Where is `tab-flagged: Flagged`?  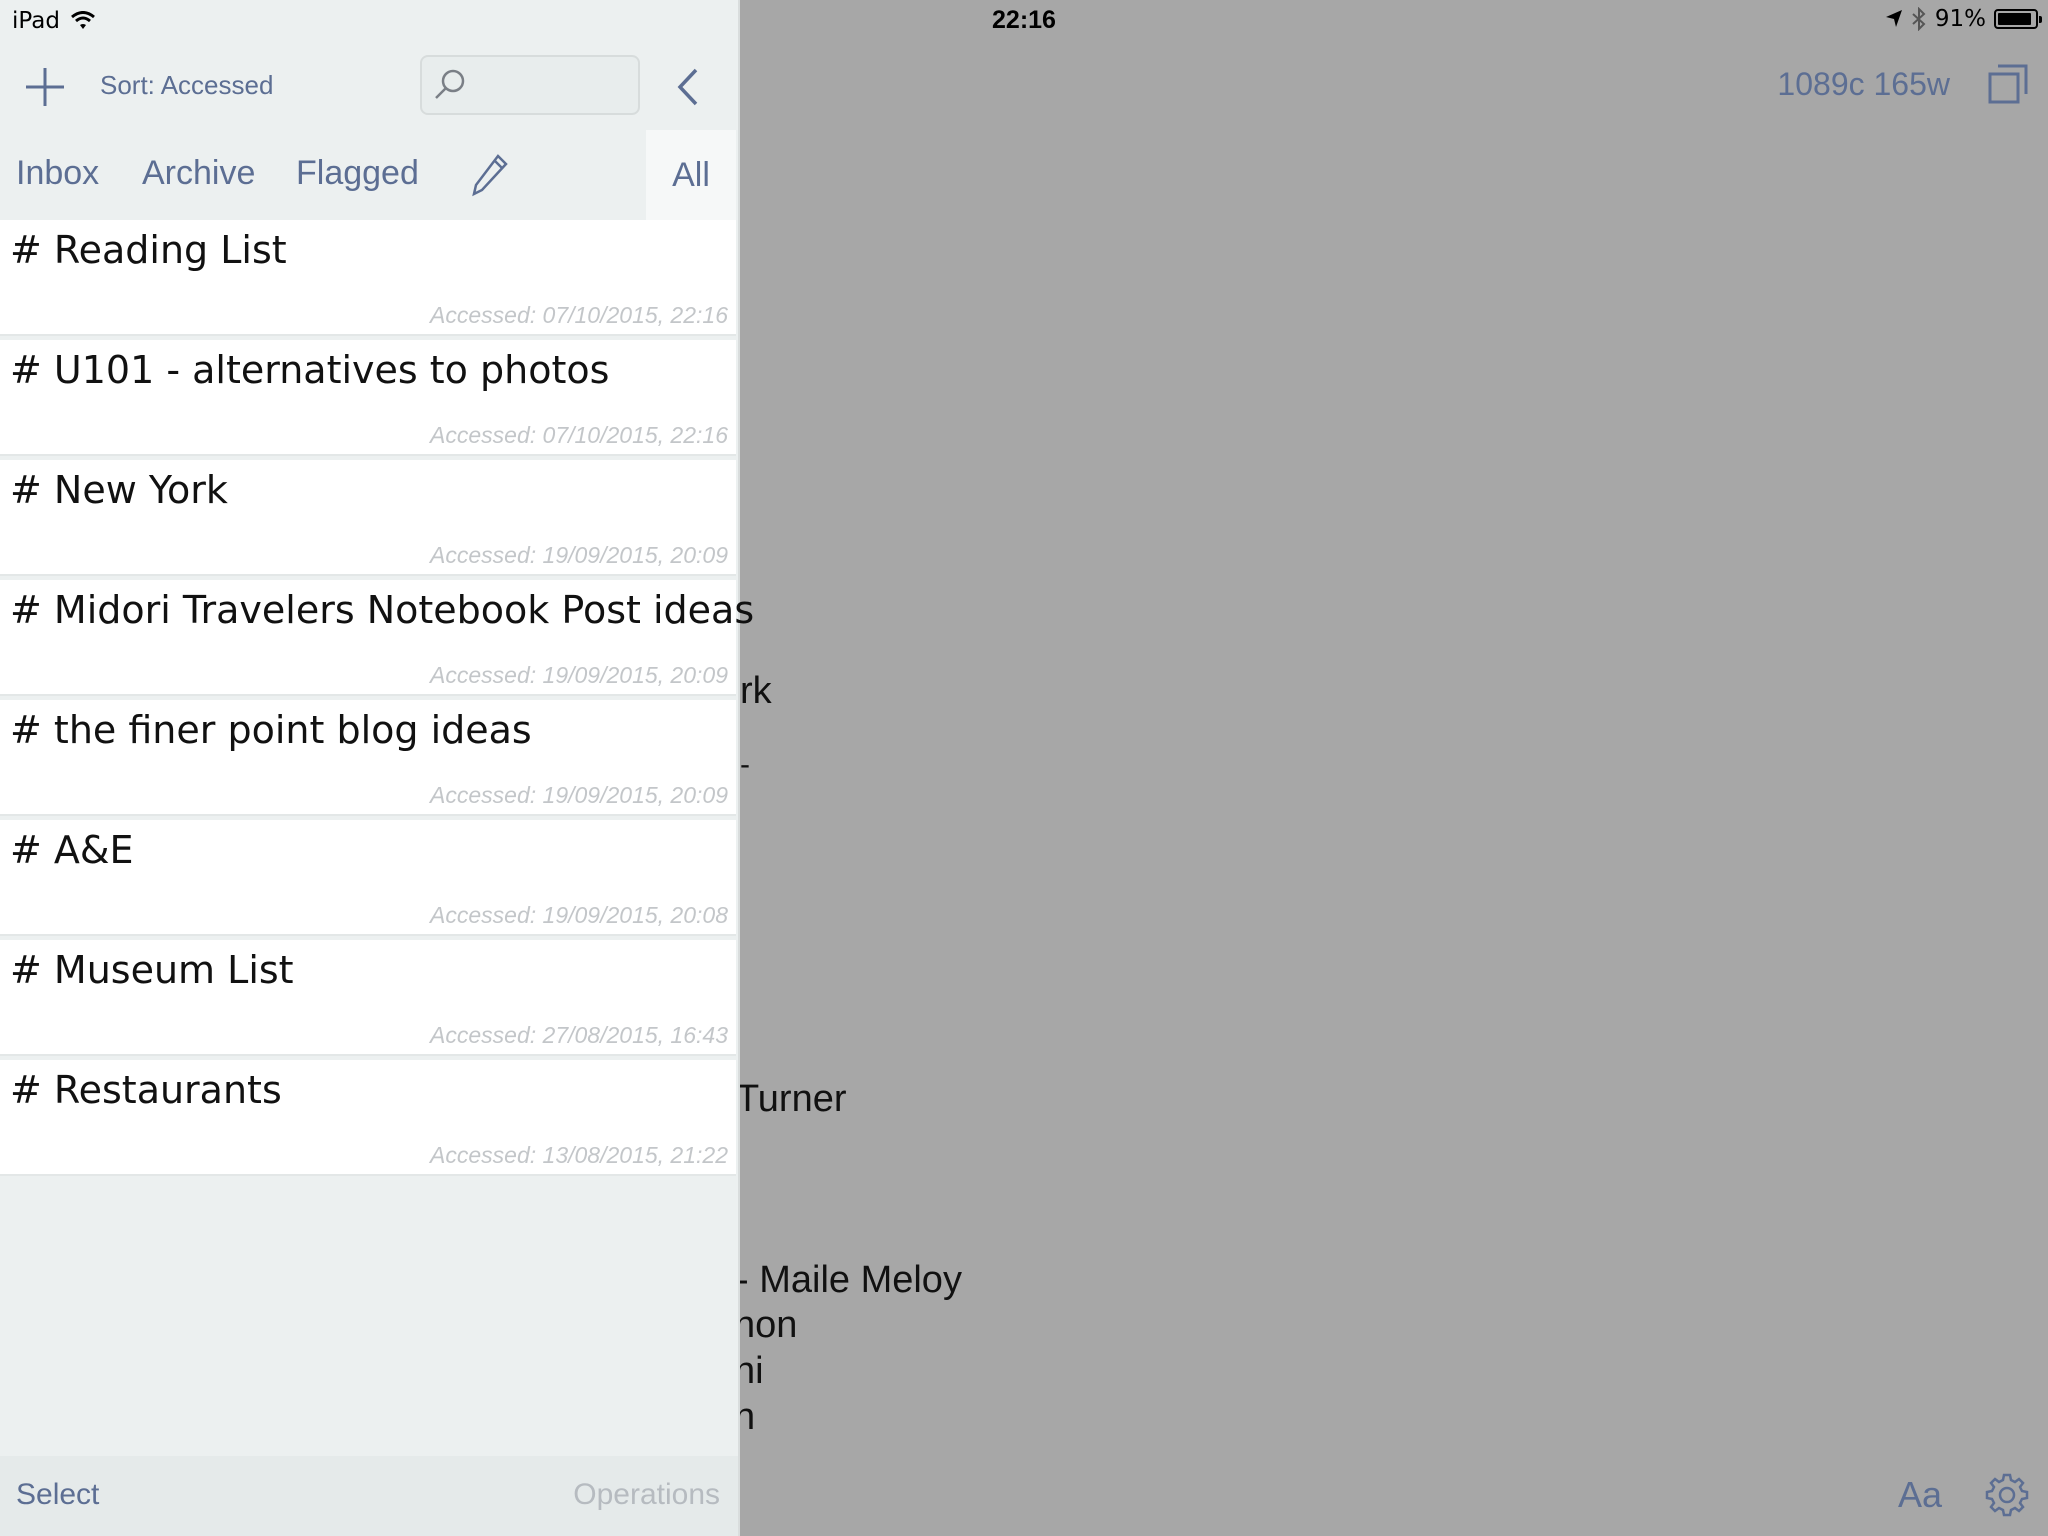
tab-flagged: Flagged is located at coordinates (357, 173).